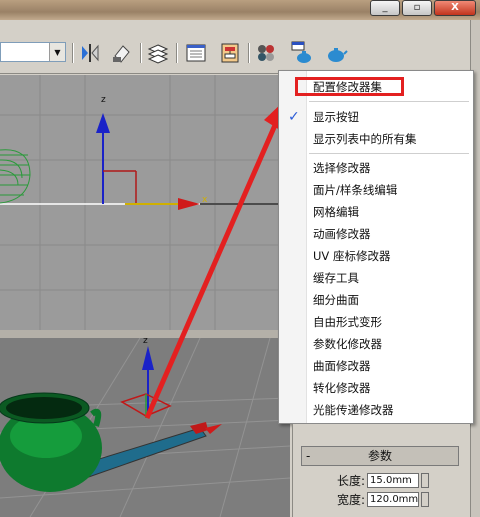  Describe the element at coordinates (158, 53) in the screenshot. I see `layer-manager-icon` at that location.